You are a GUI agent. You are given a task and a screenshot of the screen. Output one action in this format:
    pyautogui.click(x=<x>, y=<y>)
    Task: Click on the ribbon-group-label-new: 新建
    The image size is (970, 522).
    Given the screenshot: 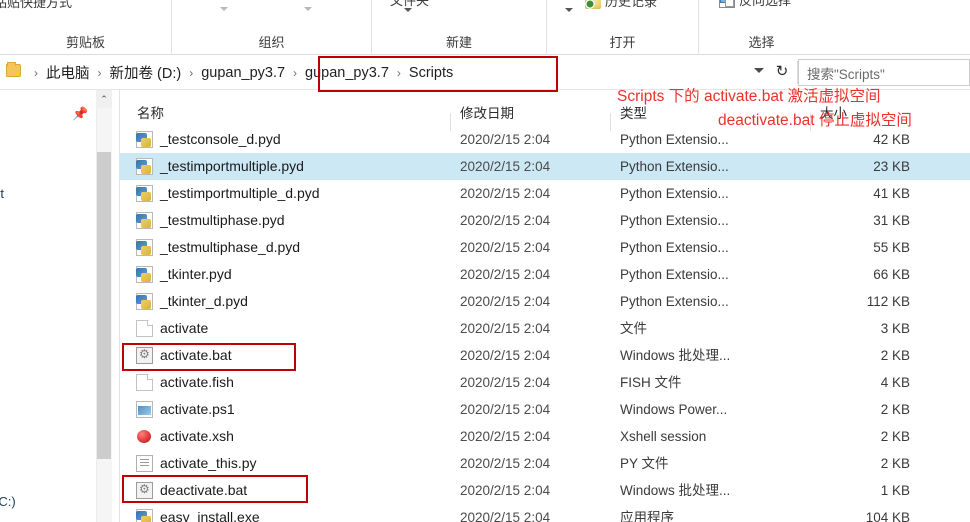 What is the action you would take?
    pyautogui.click(x=458, y=42)
    